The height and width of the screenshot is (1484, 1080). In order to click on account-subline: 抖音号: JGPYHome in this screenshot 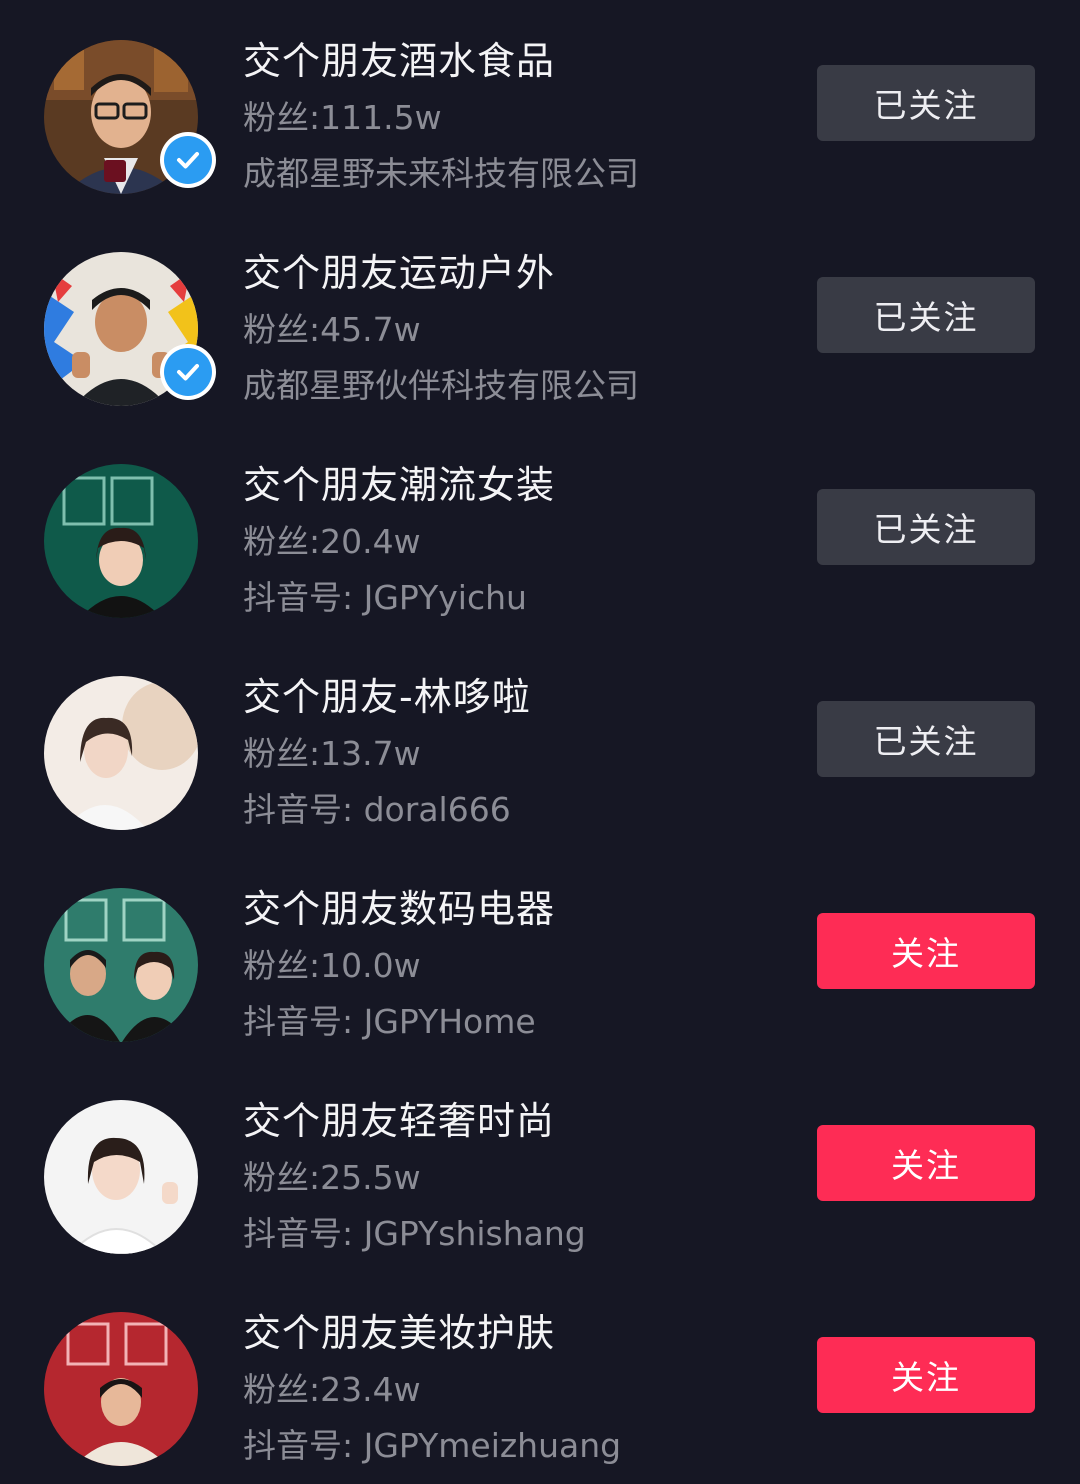, I will do `click(389, 1021)`.